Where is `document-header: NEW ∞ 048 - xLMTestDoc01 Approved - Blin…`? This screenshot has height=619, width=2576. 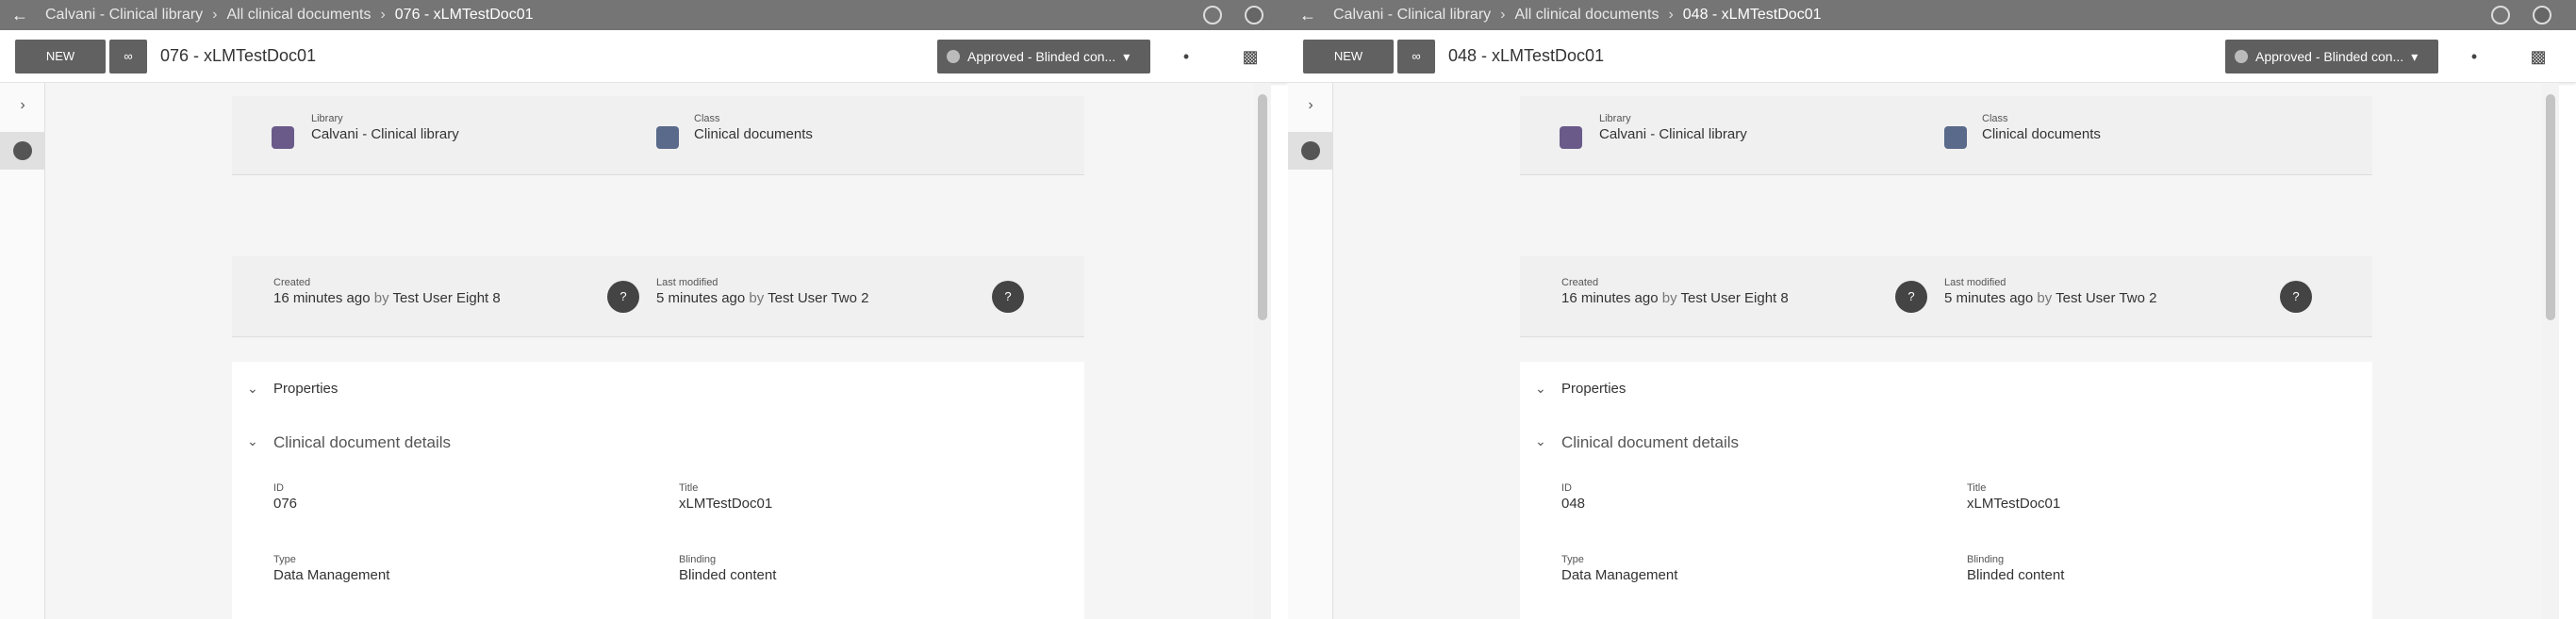 document-header: NEW ∞ 048 - xLMTestDoc01 Approved - Blin… is located at coordinates (1932, 56).